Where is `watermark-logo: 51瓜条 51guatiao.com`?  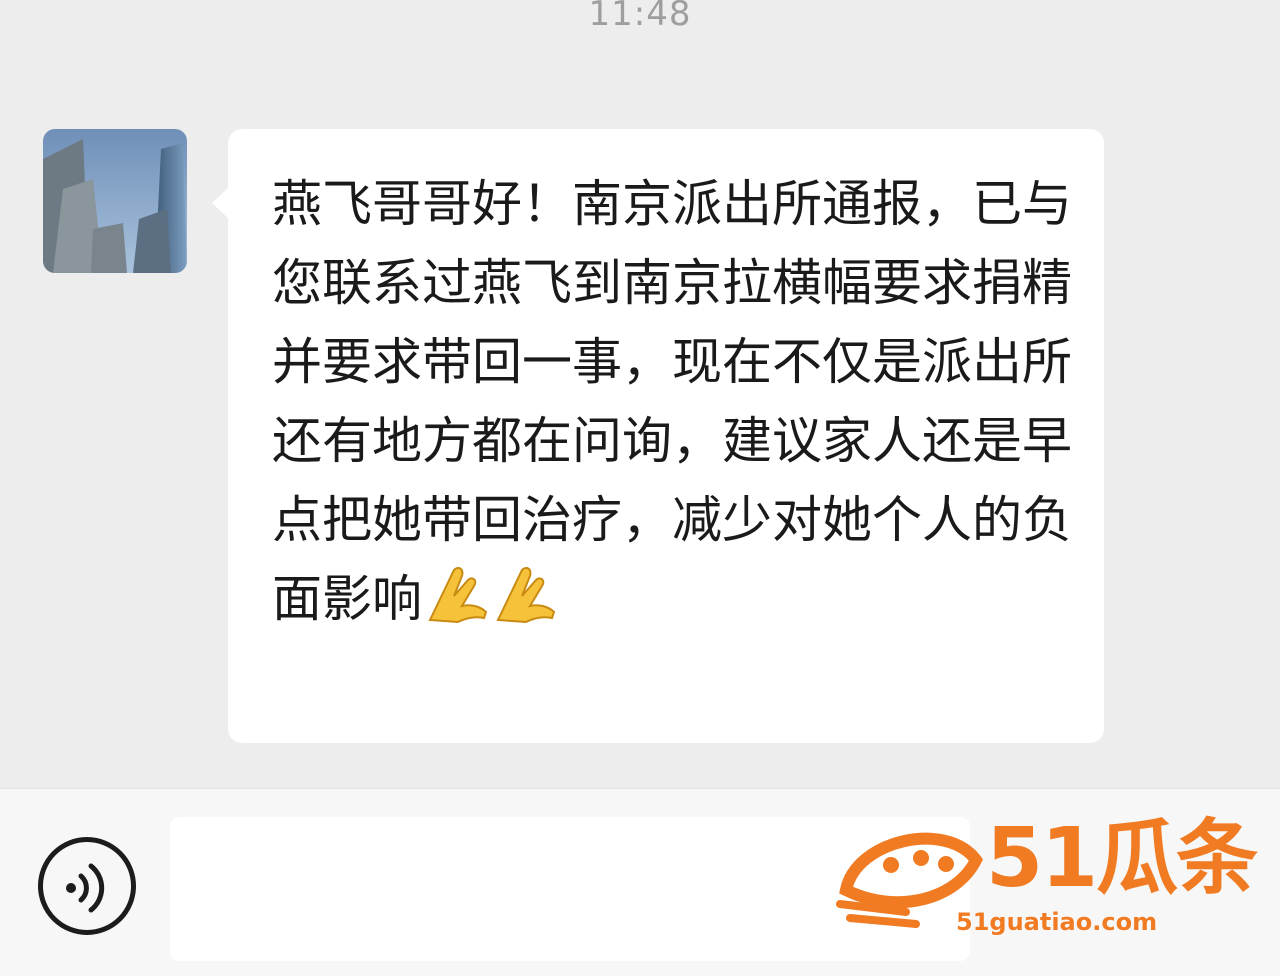 watermark-logo: 51瓜条 51guatiao.com is located at coordinates (1047, 877).